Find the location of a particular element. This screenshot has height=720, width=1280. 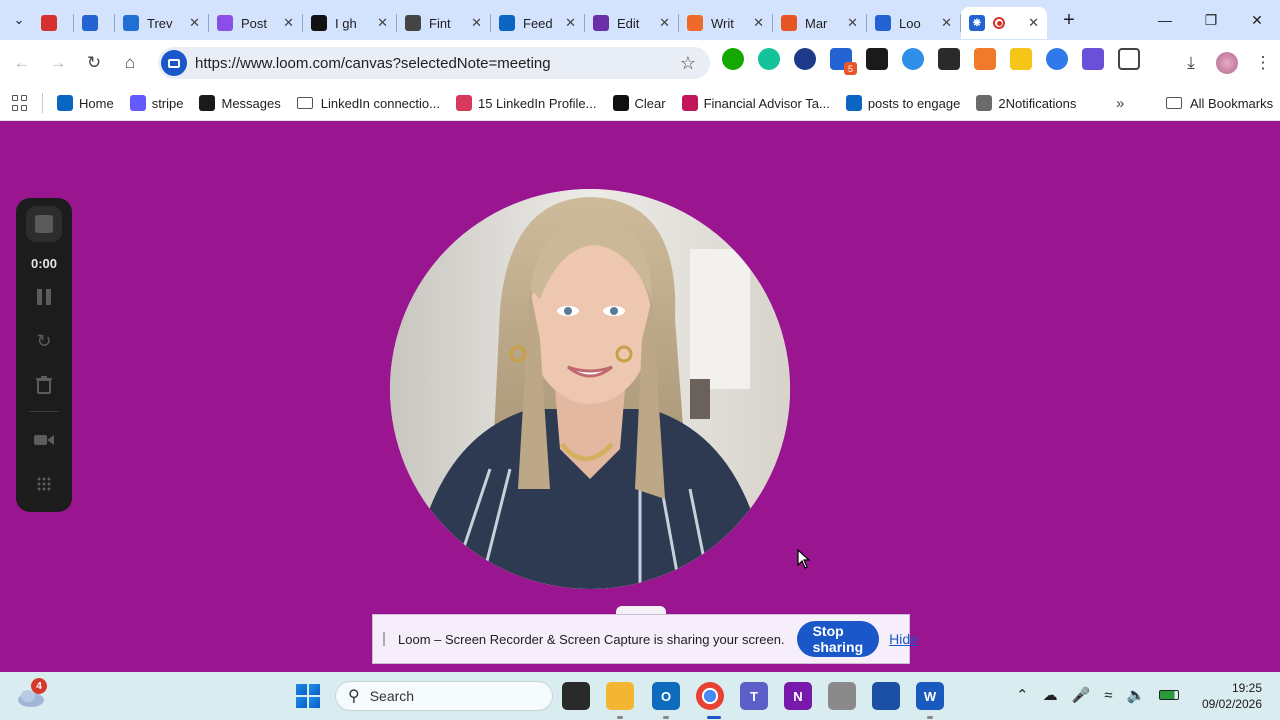

browser-tab: Trev ✕ is located at coordinates (161, 23).